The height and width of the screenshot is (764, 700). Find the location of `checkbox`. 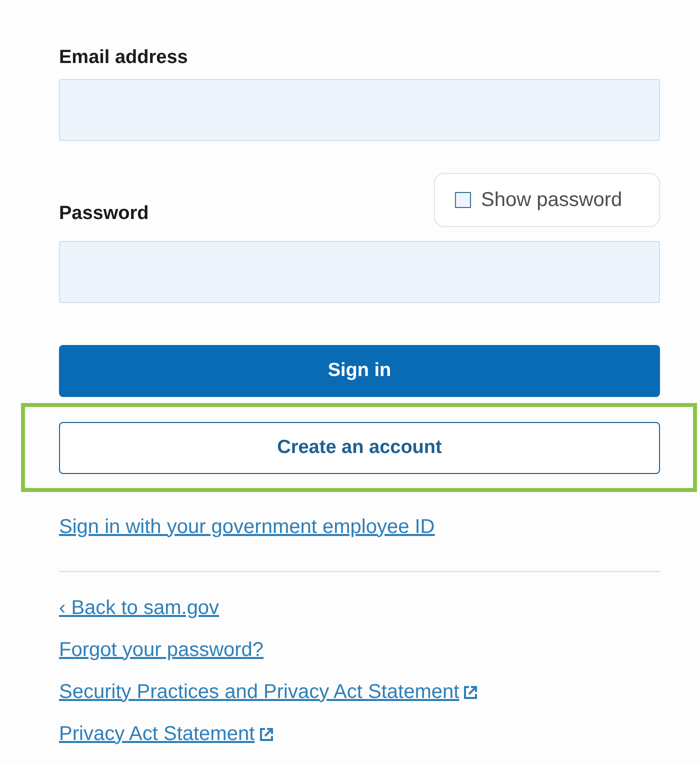

checkbox is located at coordinates (463, 200).